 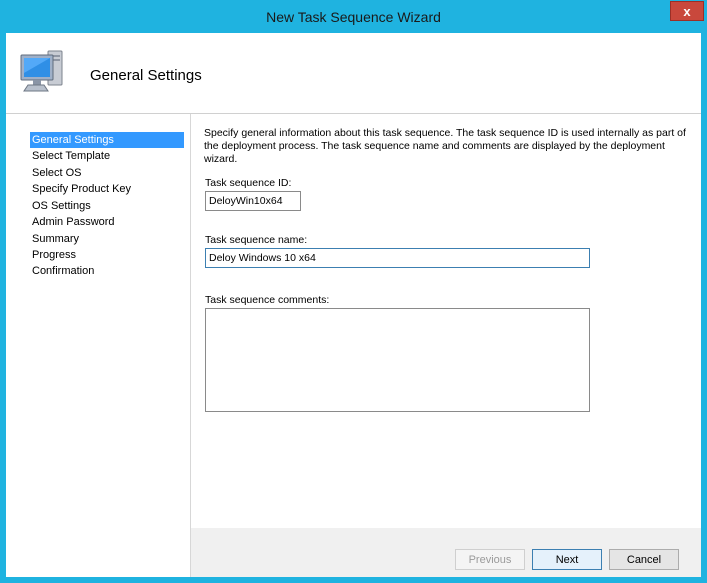 What do you see at coordinates (107, 239) in the screenshot?
I see `sidebar-item-summary: Summary` at bounding box center [107, 239].